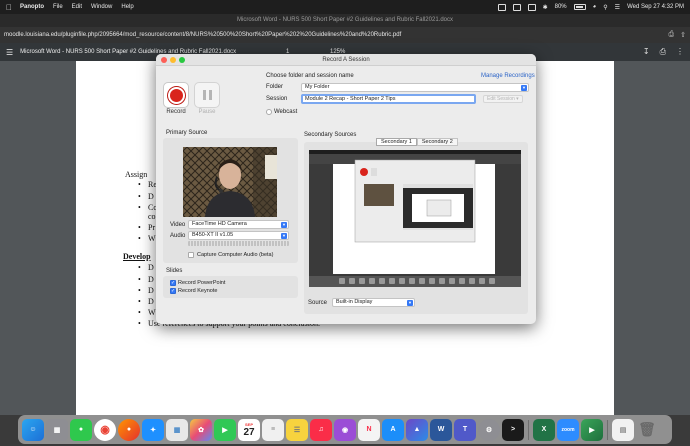  I want to click on edit-session-label: Edit Session, so click(501, 99).